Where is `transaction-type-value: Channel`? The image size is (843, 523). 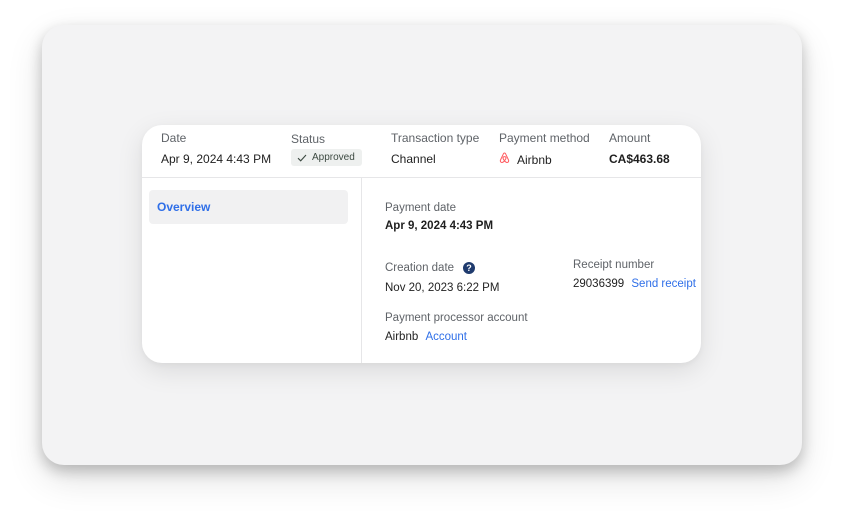
transaction-type-value: Channel is located at coordinates (413, 159).